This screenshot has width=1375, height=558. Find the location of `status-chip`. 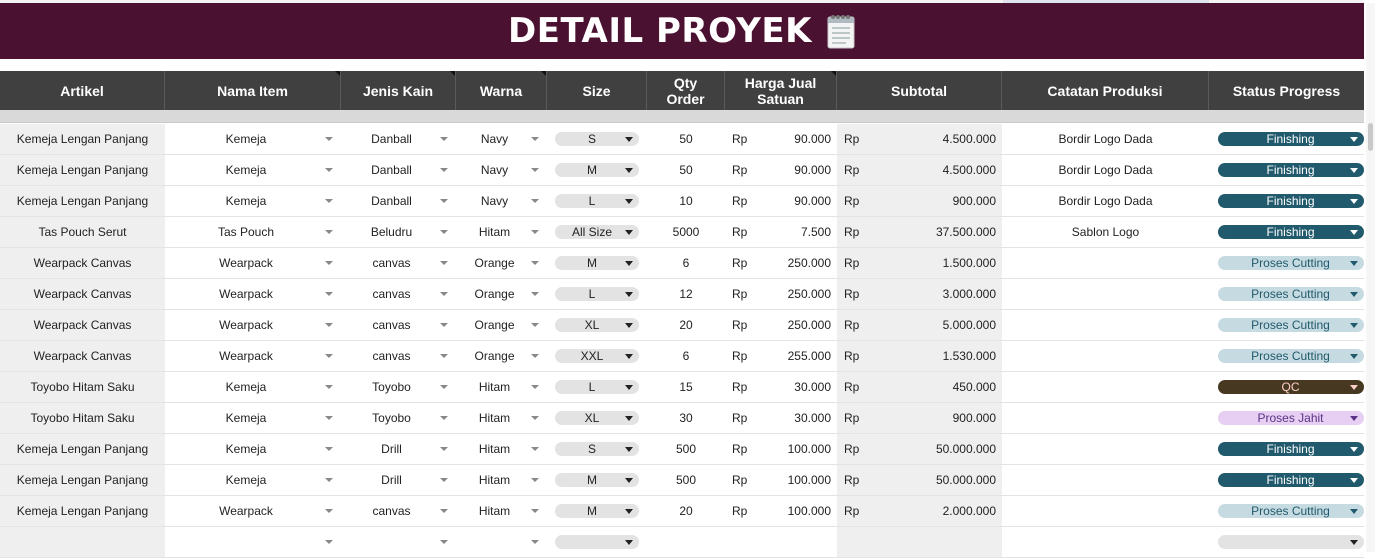

status-chip is located at coordinates (1290, 542).